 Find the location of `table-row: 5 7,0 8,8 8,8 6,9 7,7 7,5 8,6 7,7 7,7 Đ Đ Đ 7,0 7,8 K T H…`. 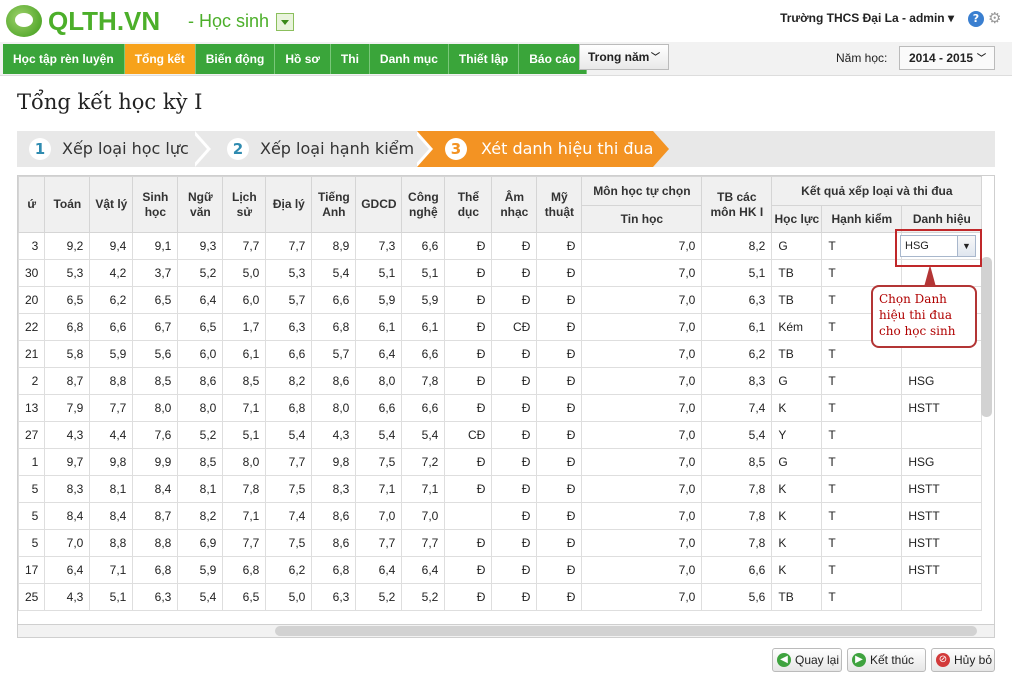

table-row: 5 7,0 8,8 8,8 6,9 7,7 7,5 8,6 7,7 7,7 Đ Đ Đ 7,0 7,8 K T H… is located at coordinates (500, 543).